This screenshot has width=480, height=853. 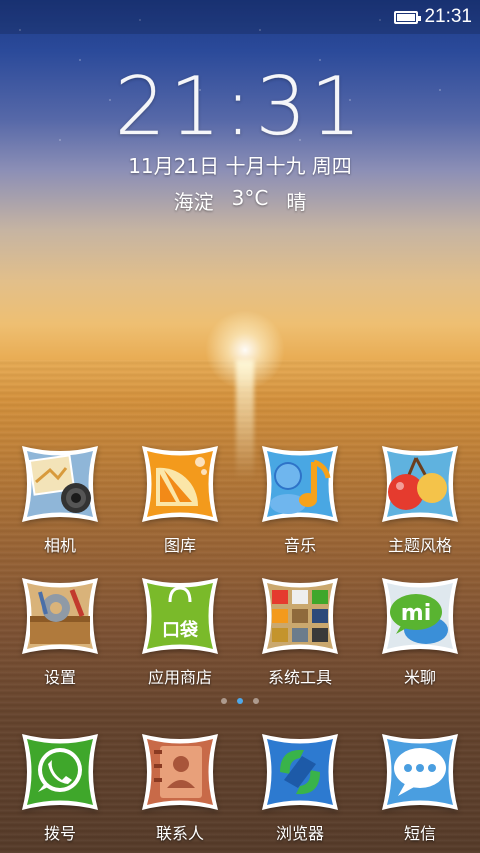 I want to click on app-label: 短信, so click(x=419, y=833).